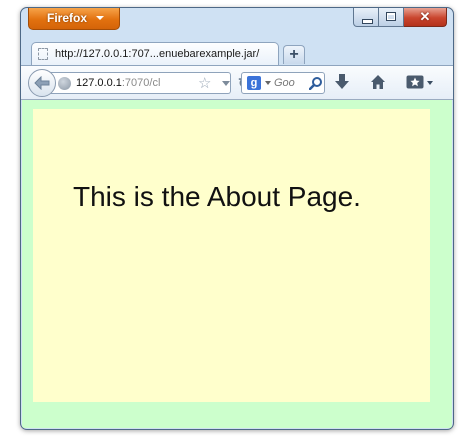 This screenshot has height=444, width=470. I want to click on search-box: g, so click(283, 83).